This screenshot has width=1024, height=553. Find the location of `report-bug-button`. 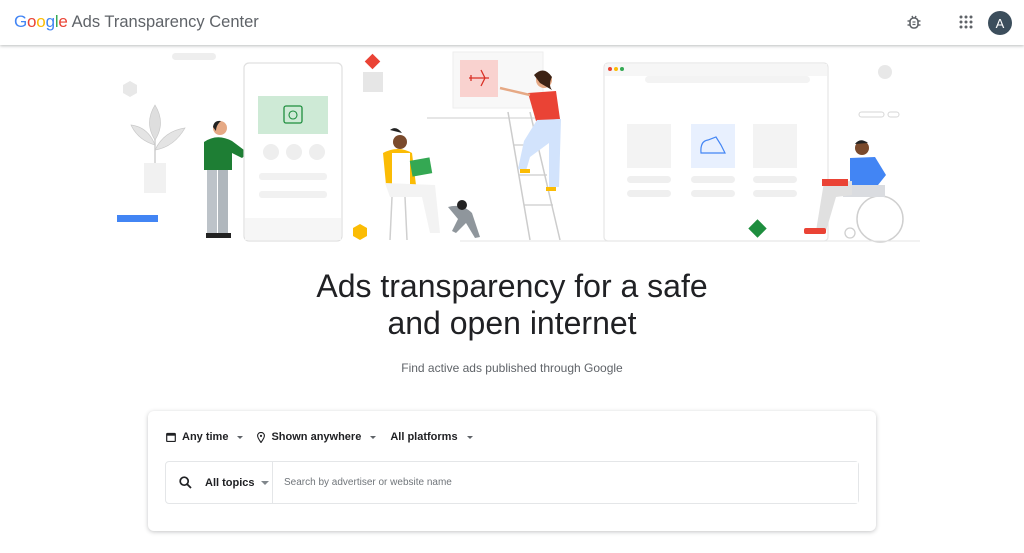

report-bug-button is located at coordinates (914, 22).